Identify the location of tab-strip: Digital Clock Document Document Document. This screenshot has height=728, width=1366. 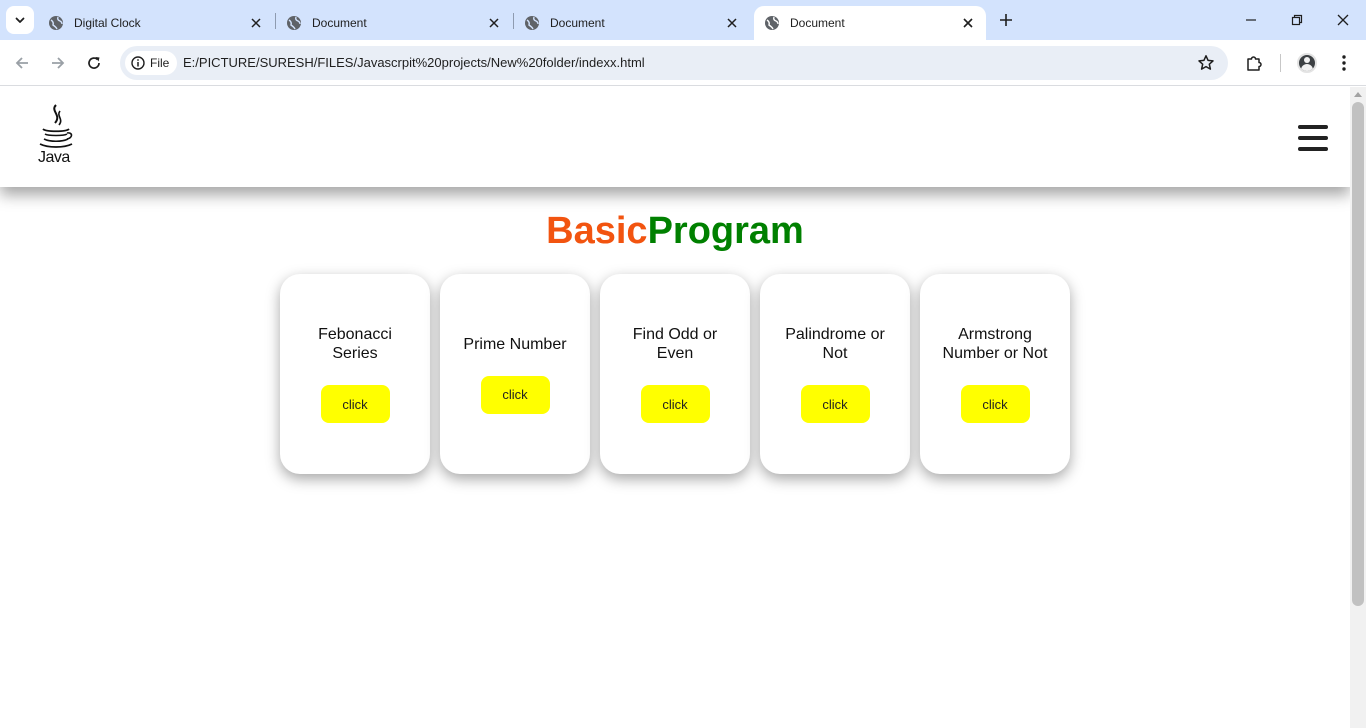
(683, 20).